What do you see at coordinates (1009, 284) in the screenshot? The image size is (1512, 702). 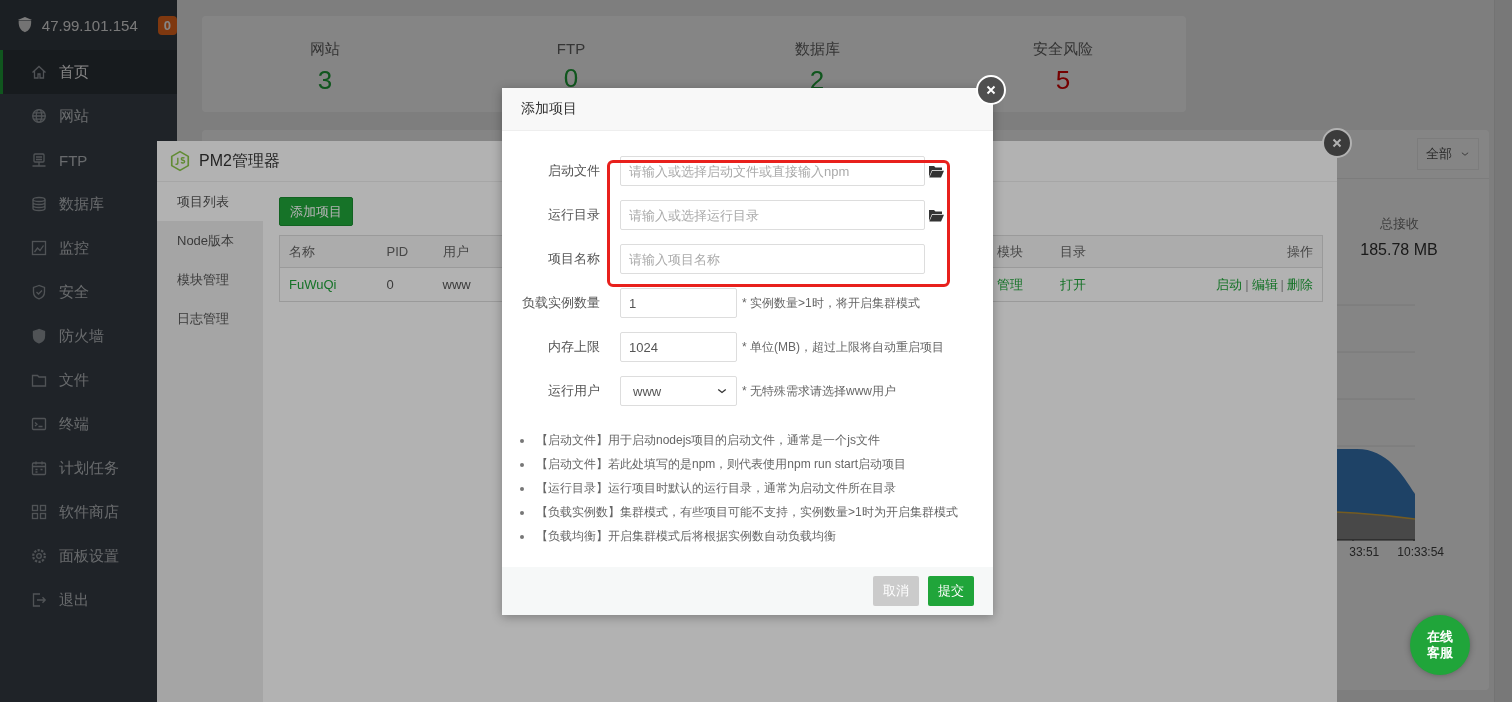 I see `table-link: 管理` at bounding box center [1009, 284].